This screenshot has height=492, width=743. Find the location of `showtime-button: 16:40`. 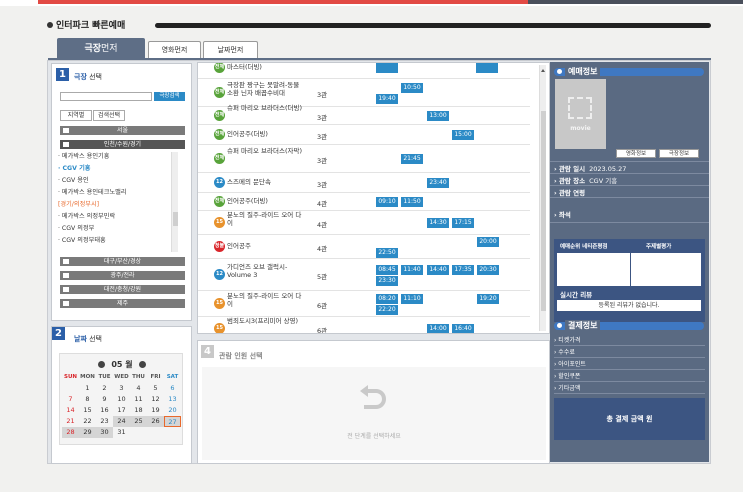

showtime-button: 16:40 is located at coordinates (463, 328).